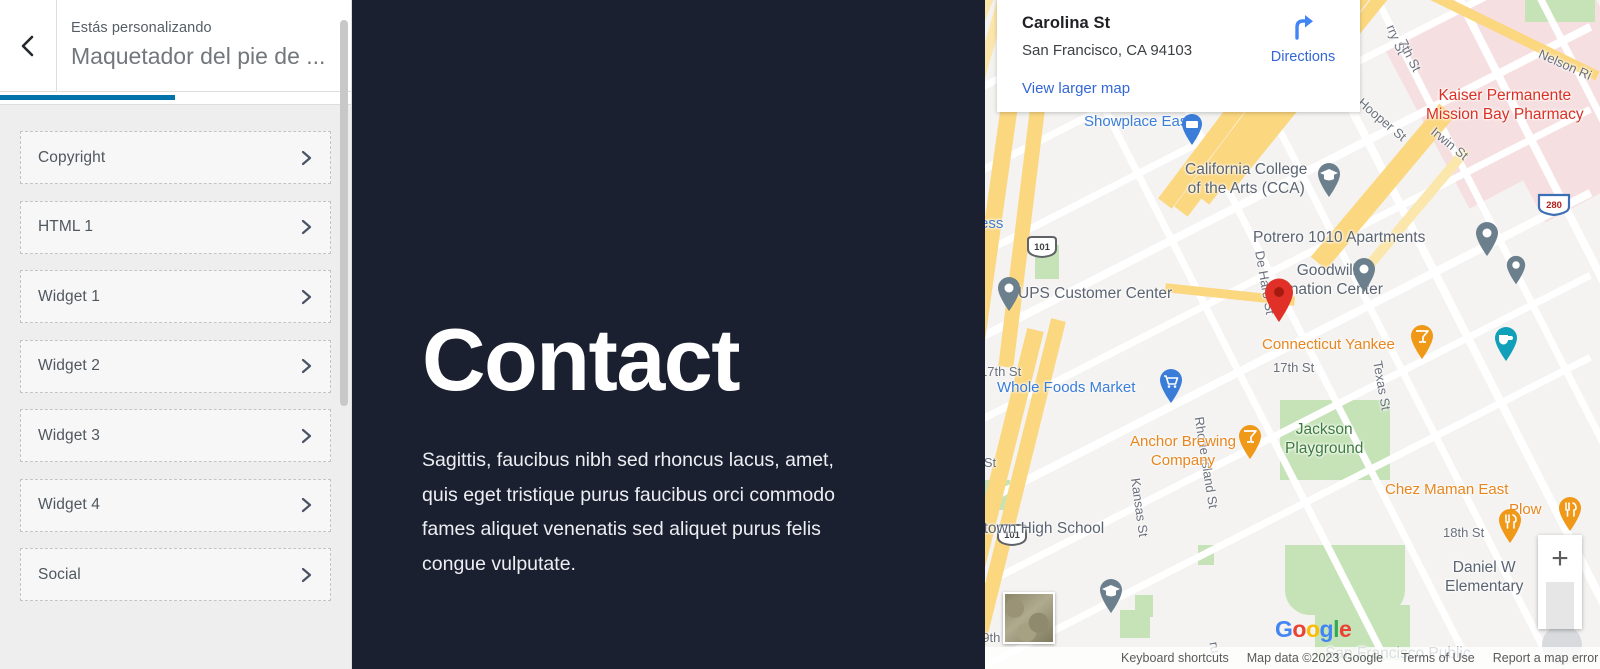 Image resolution: width=1600 pixels, height=669 pixels. I want to click on svg-text: 101, so click(1042, 247).